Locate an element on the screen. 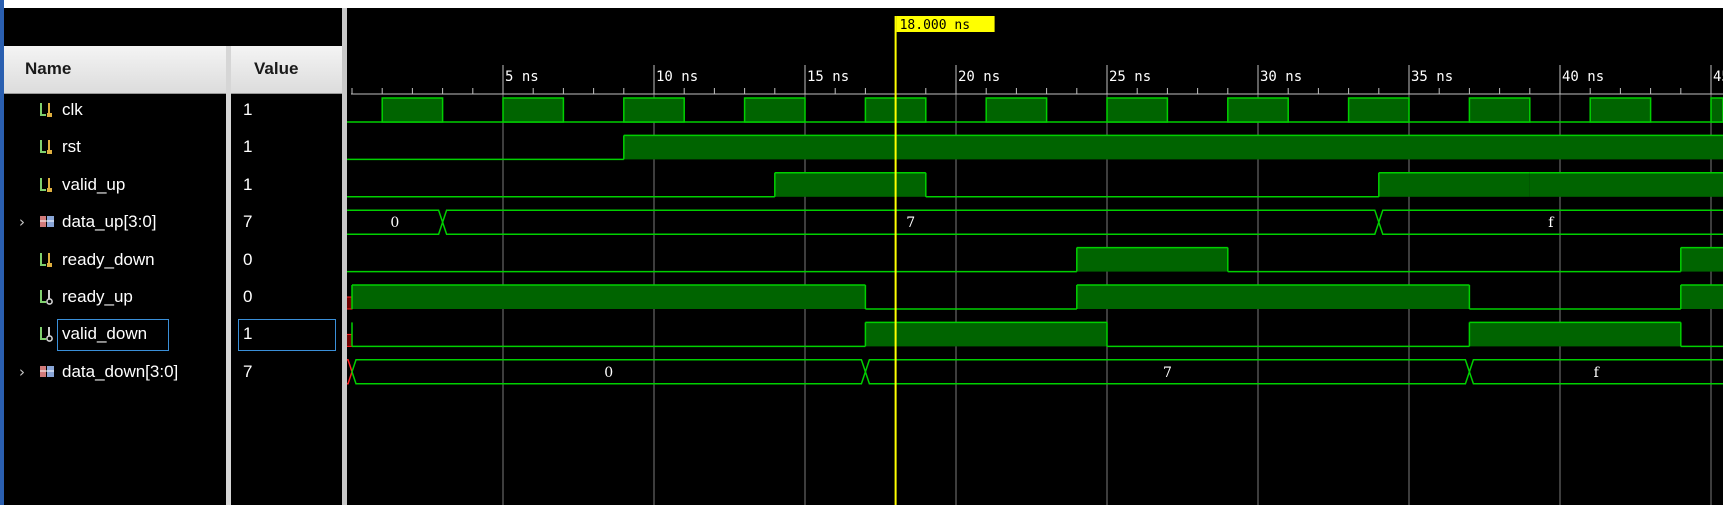  selected-name-outline is located at coordinates (113, 335).